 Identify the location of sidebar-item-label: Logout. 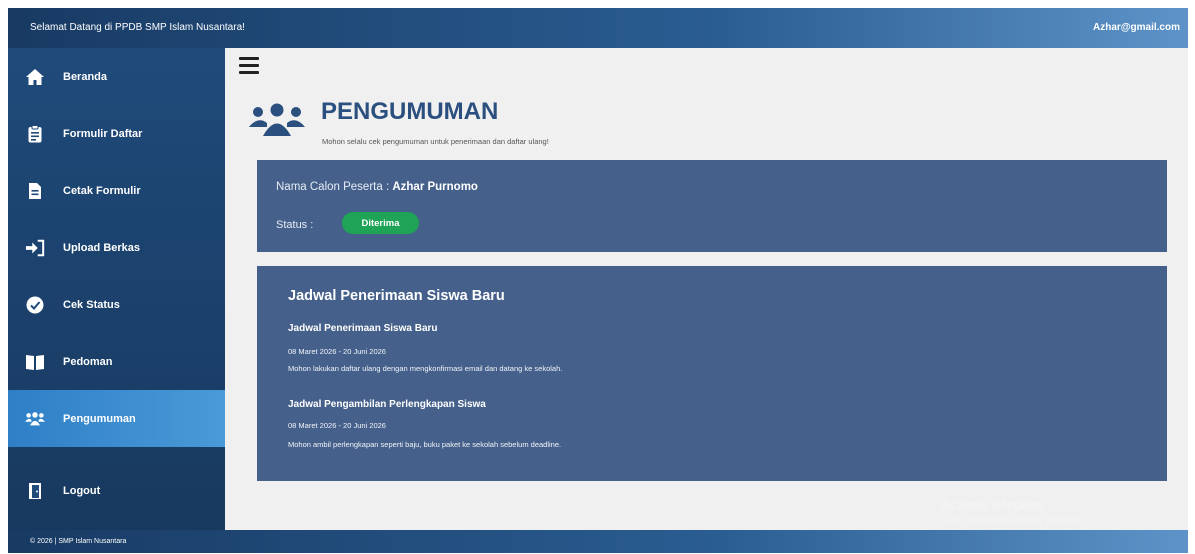
(82, 490).